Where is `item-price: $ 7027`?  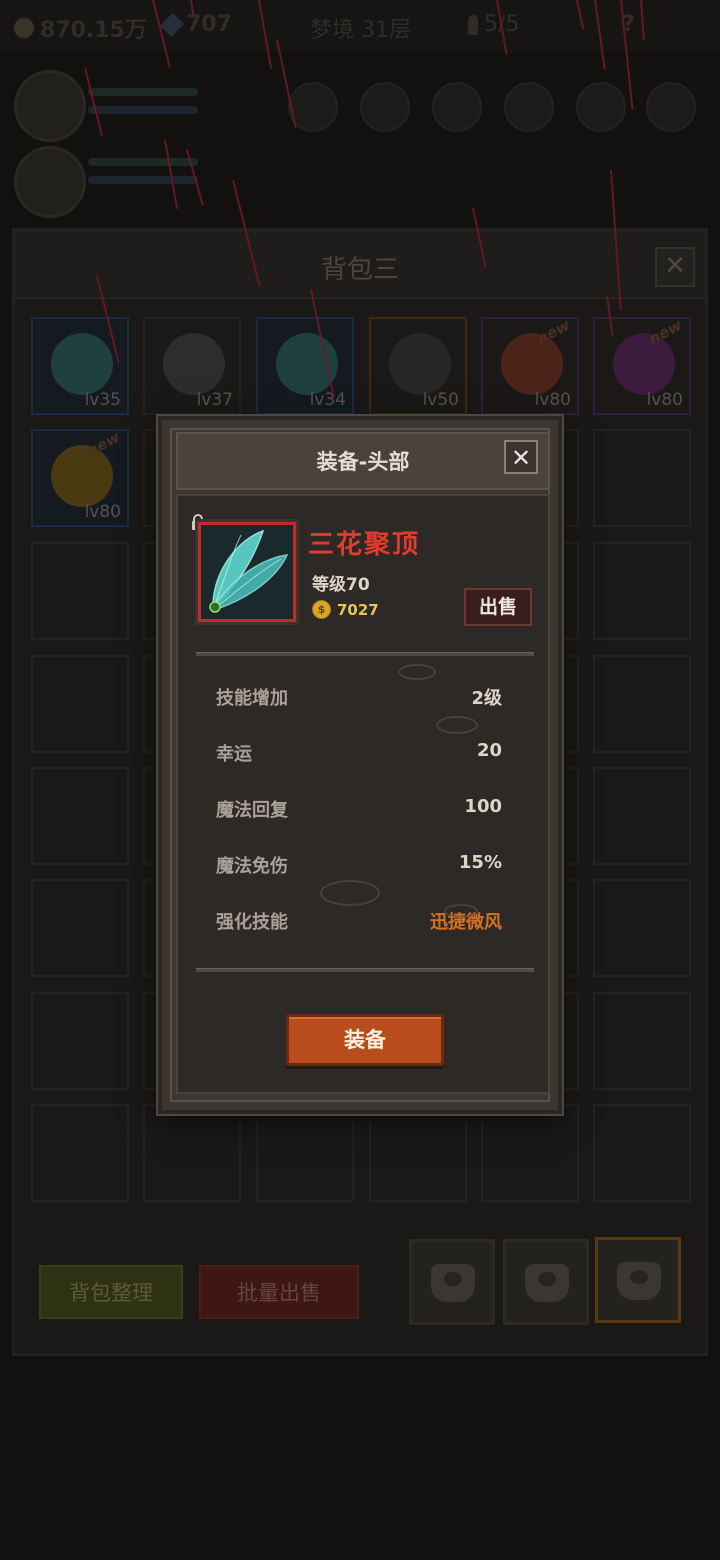 item-price: $ 7027 is located at coordinates (345, 609).